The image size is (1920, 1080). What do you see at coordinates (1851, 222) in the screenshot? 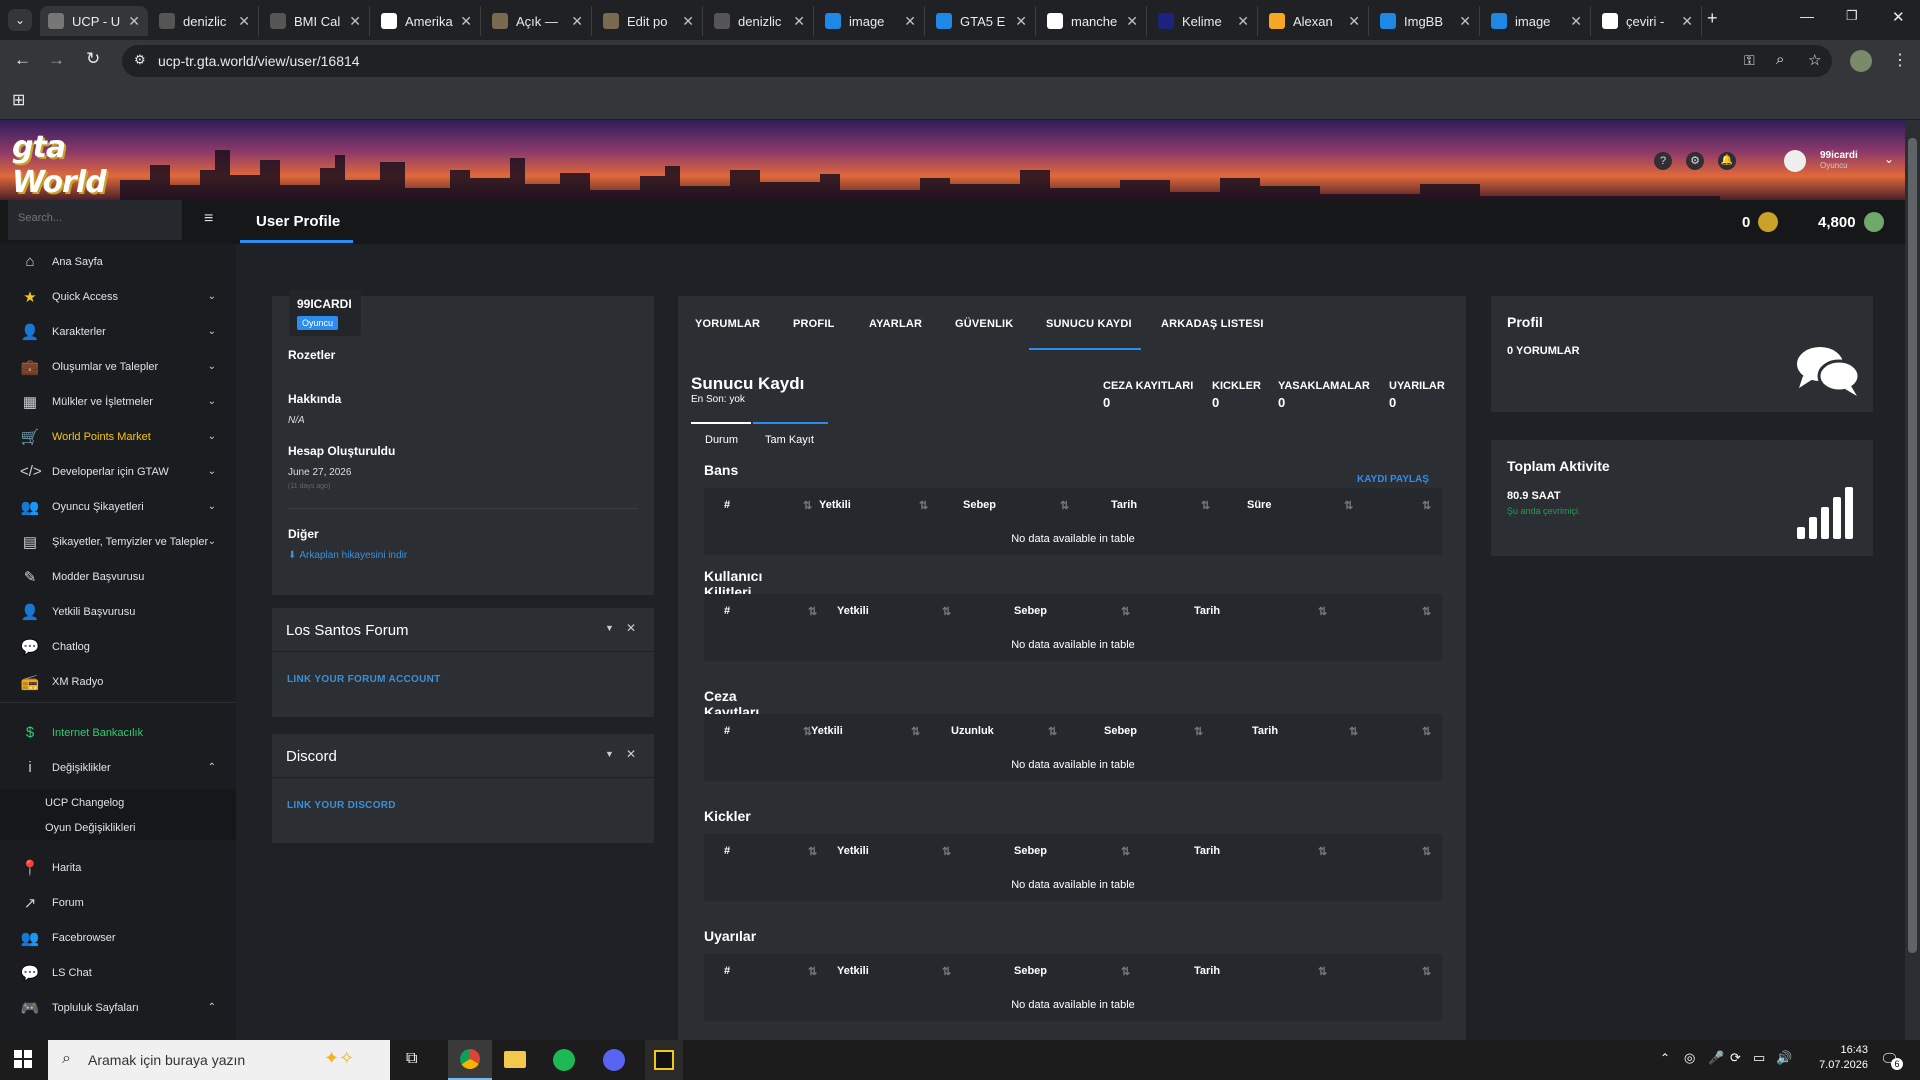
I see `points-counter: 4,800` at bounding box center [1851, 222].